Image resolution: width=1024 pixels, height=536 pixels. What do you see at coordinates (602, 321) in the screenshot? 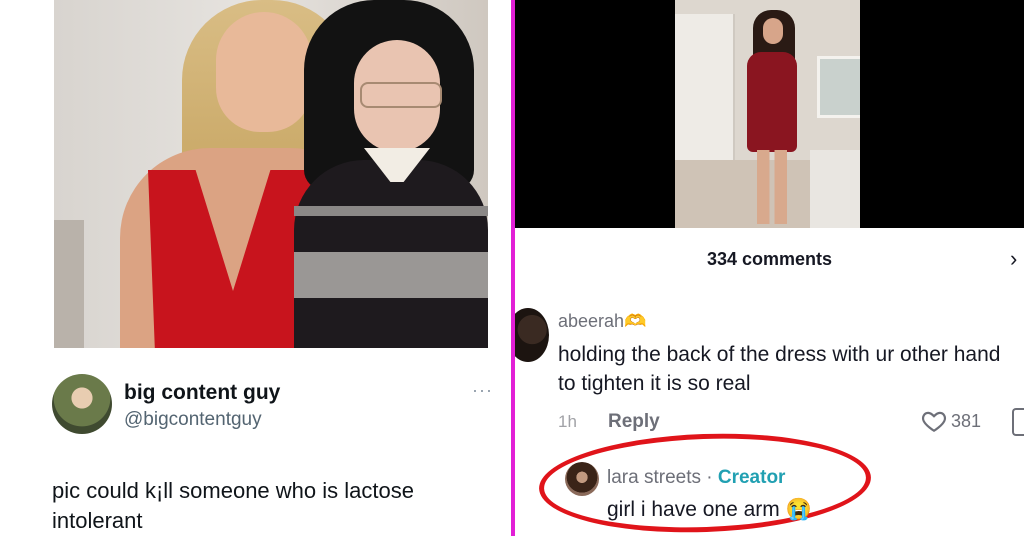
I see `comment-username: abeerah🫶` at bounding box center [602, 321].